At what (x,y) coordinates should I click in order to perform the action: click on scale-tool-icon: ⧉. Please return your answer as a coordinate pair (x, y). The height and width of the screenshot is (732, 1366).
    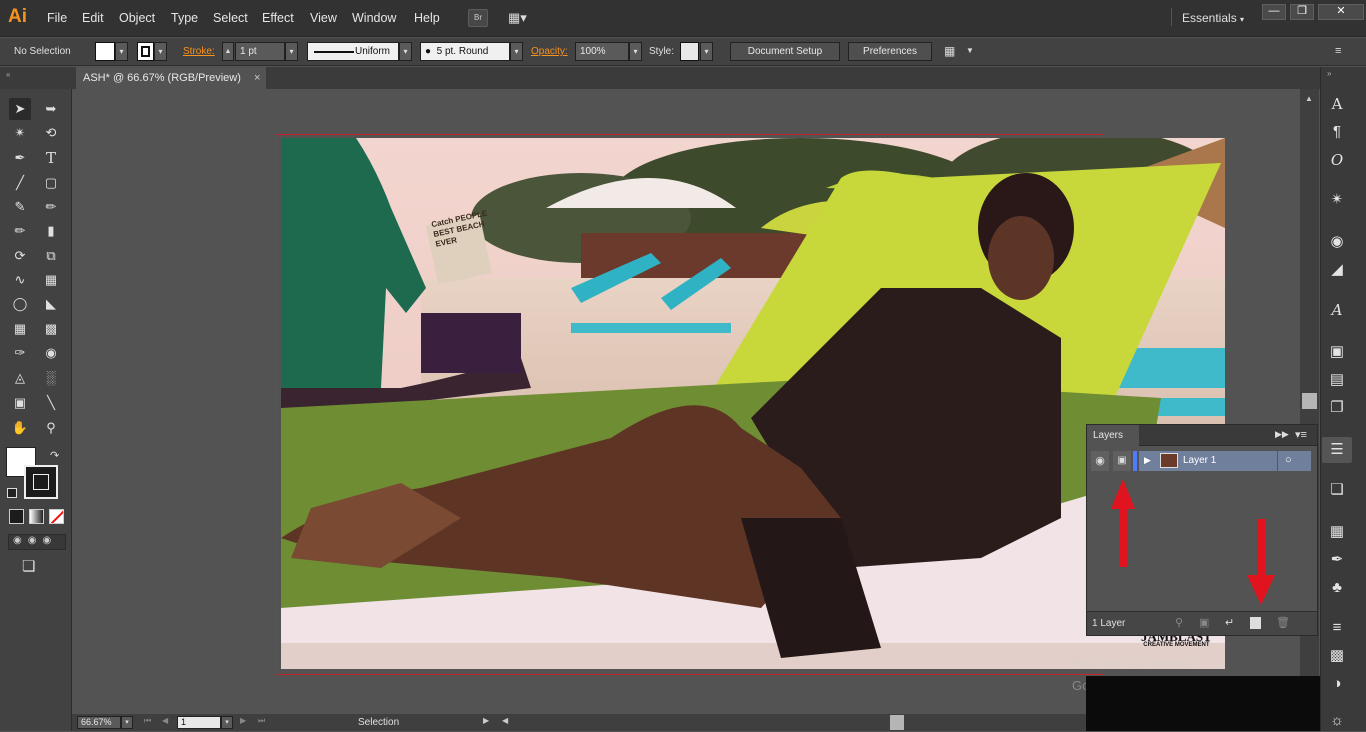
    Looking at the image, I should click on (51, 256).